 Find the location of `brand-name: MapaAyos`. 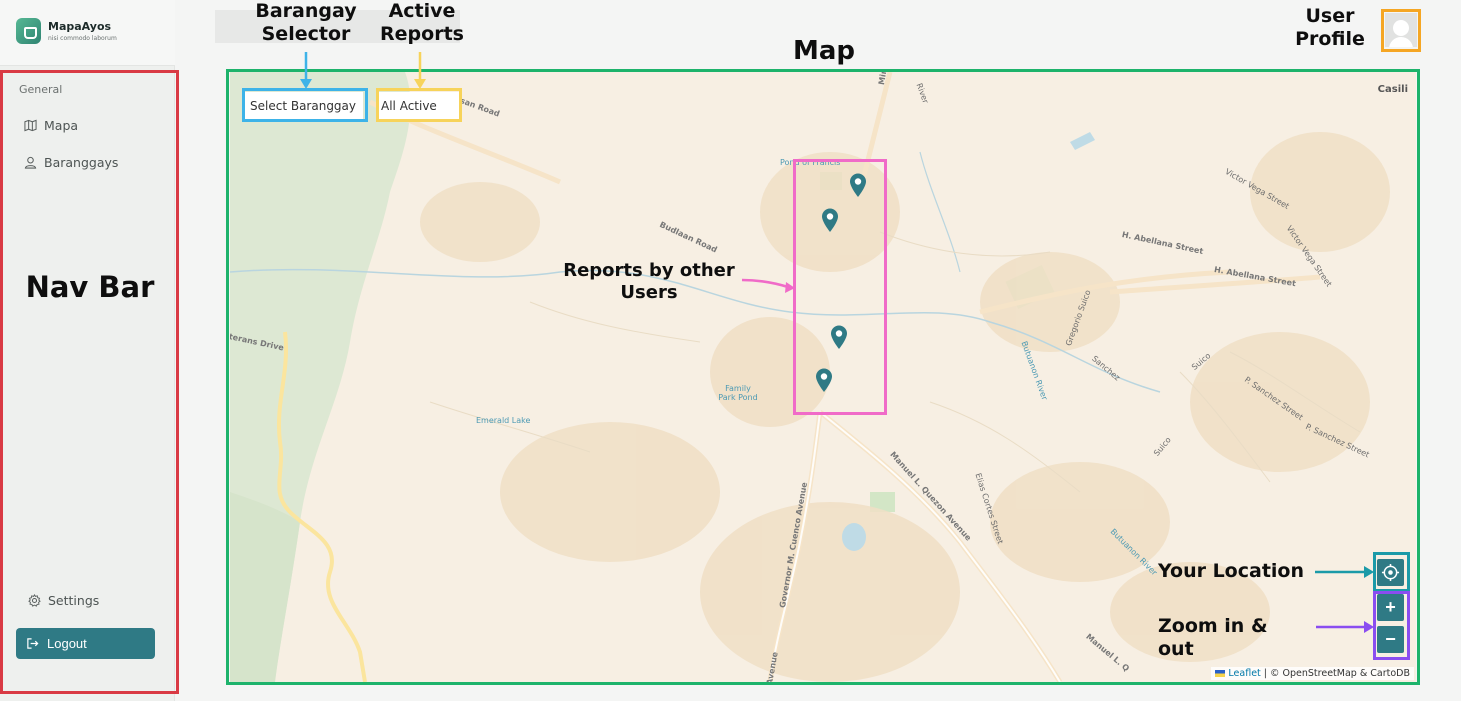

brand-name: MapaAyos is located at coordinates (80, 26).